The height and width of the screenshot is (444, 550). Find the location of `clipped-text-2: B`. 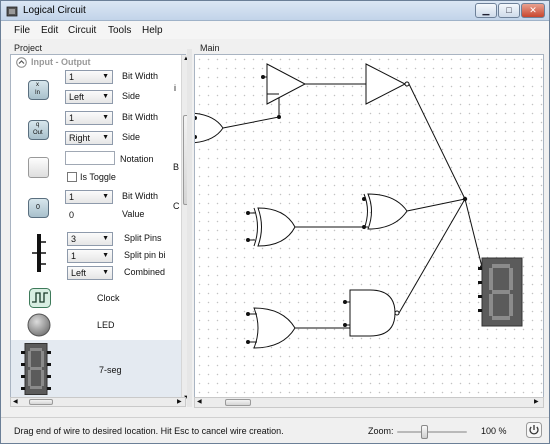

clipped-text-2: B is located at coordinates (176, 167).